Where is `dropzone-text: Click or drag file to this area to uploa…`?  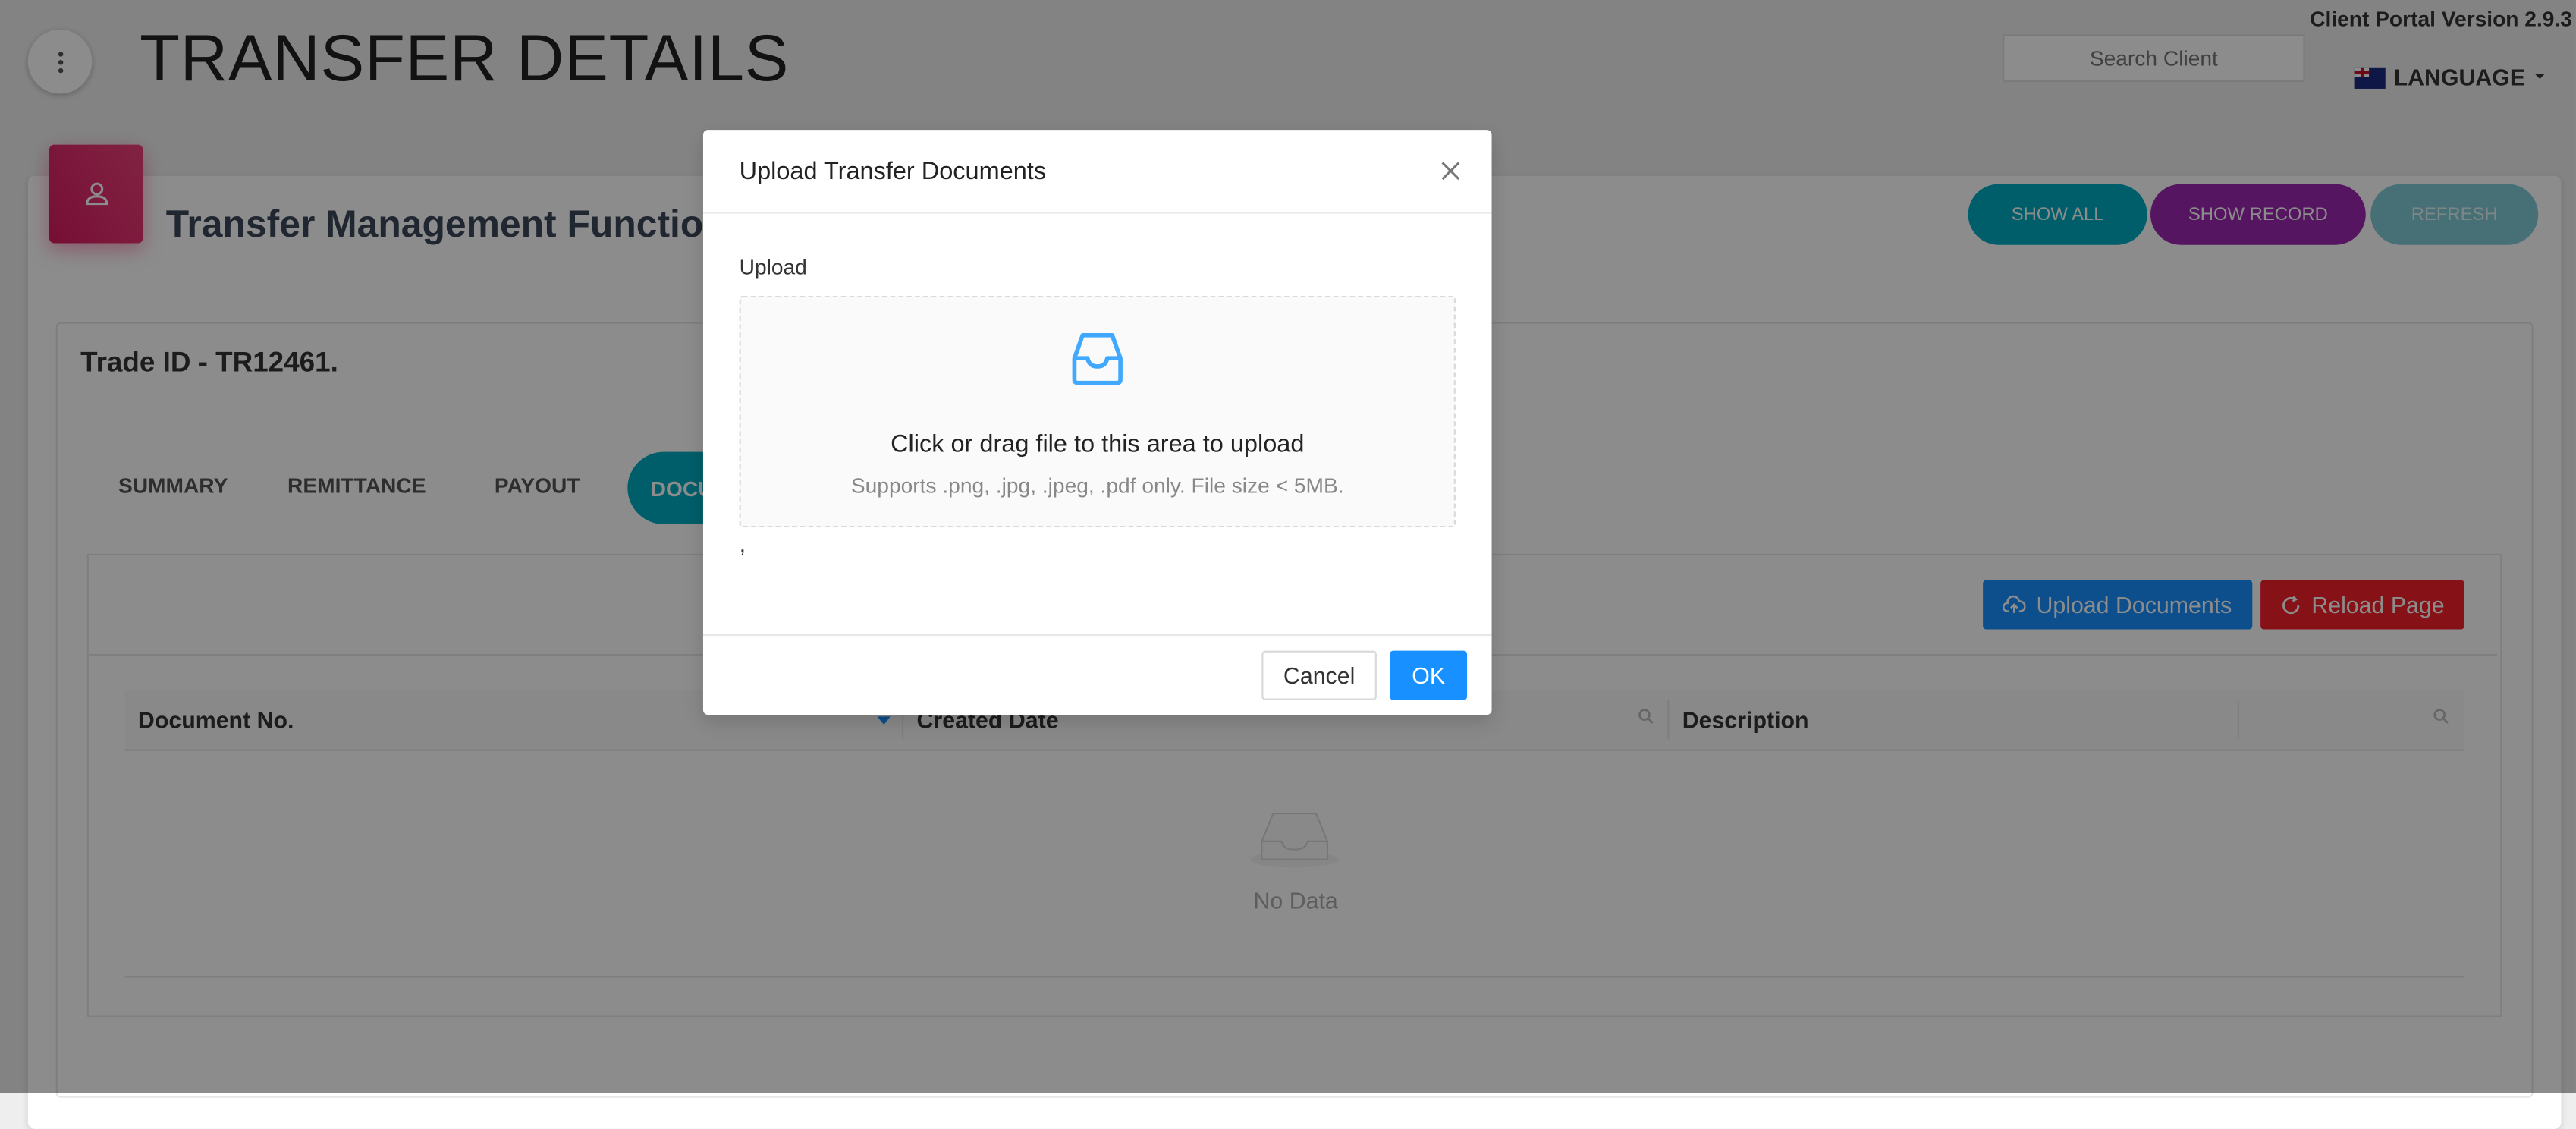
dropzone-text: Click or drag file to this area to uploa… is located at coordinates (1098, 445).